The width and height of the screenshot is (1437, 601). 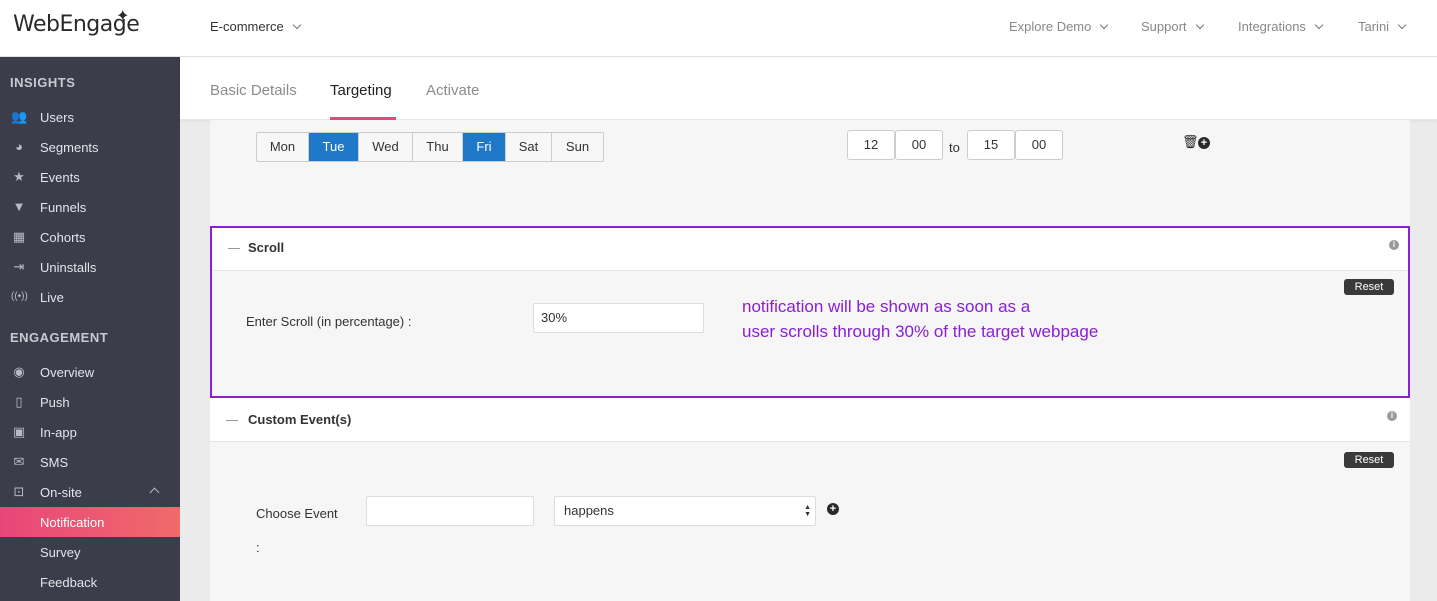 What do you see at coordinates (529, 147) in the screenshot?
I see `day-sat: Sat` at bounding box center [529, 147].